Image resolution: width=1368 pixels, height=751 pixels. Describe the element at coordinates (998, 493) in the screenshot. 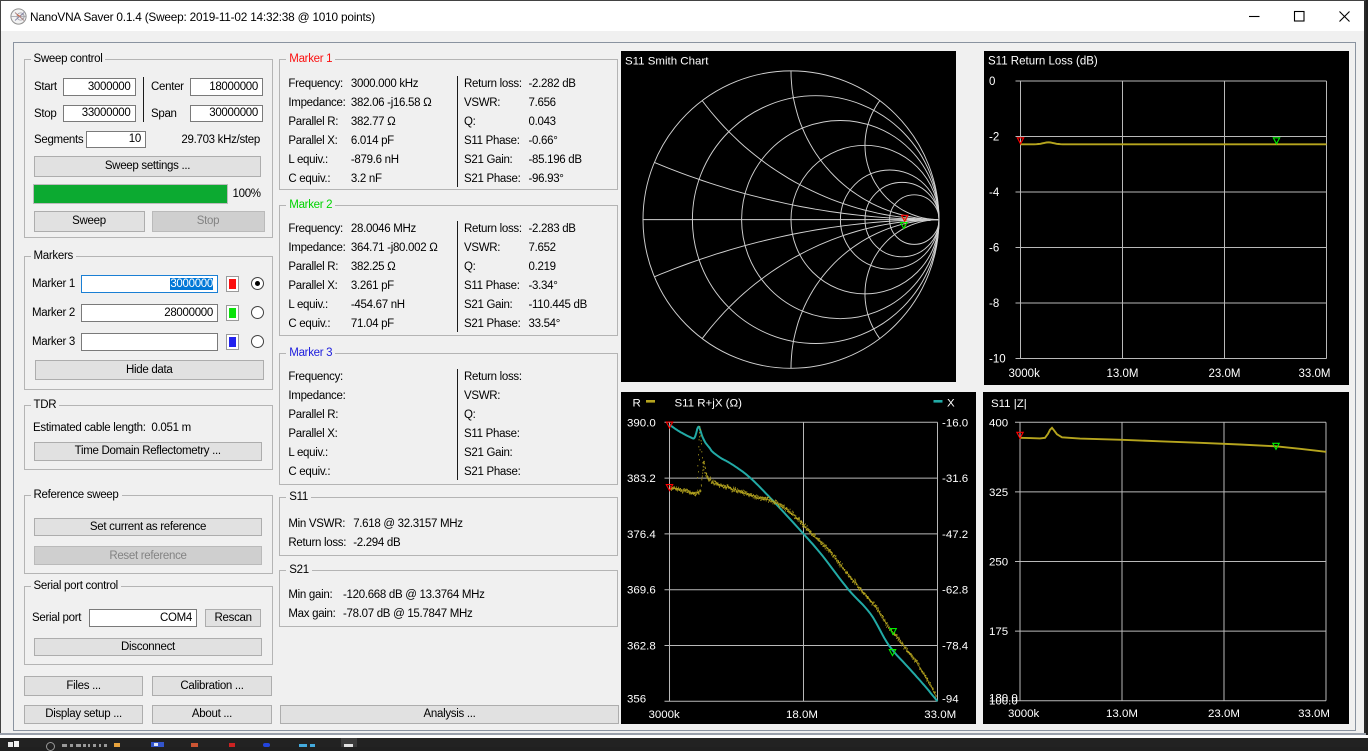

I see `svg-text: 325` at that location.